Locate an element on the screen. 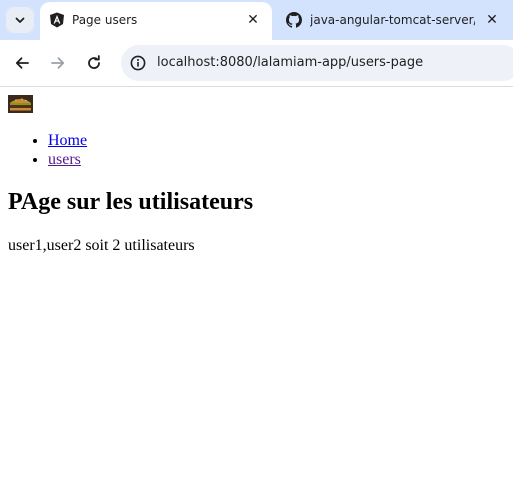 This screenshot has width=513, height=481. back-button is located at coordinates (22, 63).